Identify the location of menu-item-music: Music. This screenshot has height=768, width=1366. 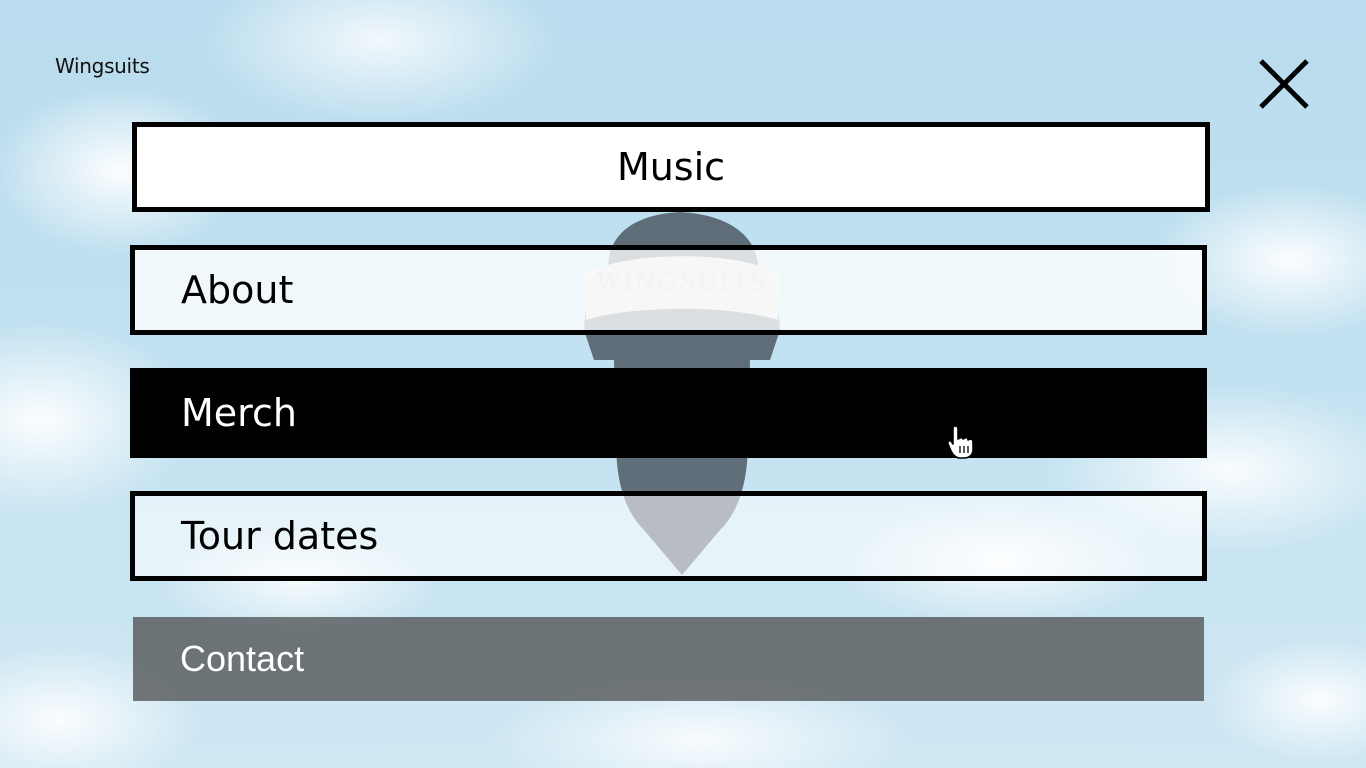
(671, 167).